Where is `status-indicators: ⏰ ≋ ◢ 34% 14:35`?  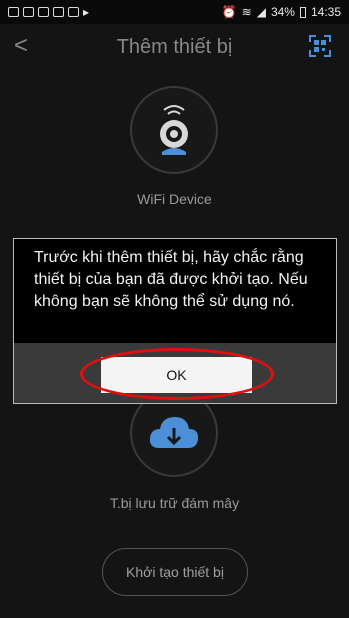
status-indicators: ⏰ ≋ ◢ 34% 14:35 is located at coordinates (281, 12).